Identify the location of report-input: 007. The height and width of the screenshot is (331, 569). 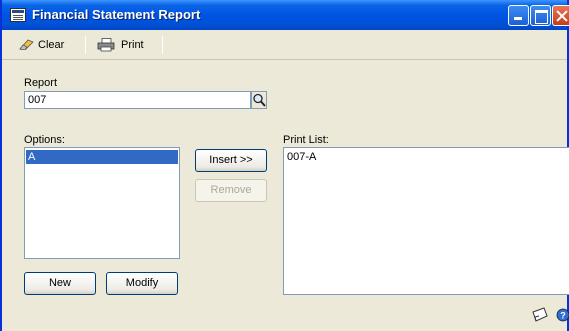
(137, 100).